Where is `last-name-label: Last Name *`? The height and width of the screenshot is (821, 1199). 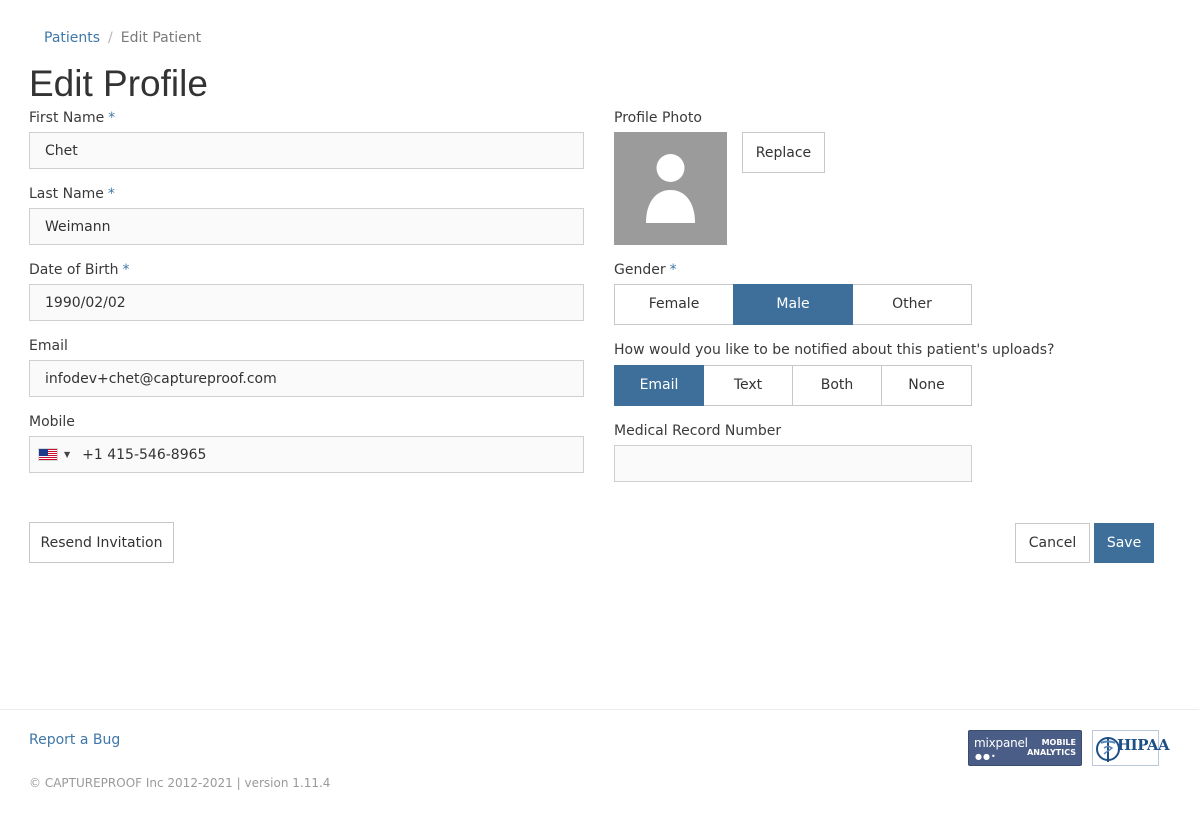 last-name-label: Last Name * is located at coordinates (72, 194).